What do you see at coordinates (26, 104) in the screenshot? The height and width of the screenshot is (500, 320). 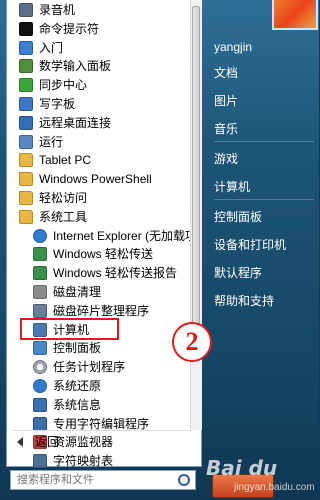 I see `wordpad-icon` at bounding box center [26, 104].